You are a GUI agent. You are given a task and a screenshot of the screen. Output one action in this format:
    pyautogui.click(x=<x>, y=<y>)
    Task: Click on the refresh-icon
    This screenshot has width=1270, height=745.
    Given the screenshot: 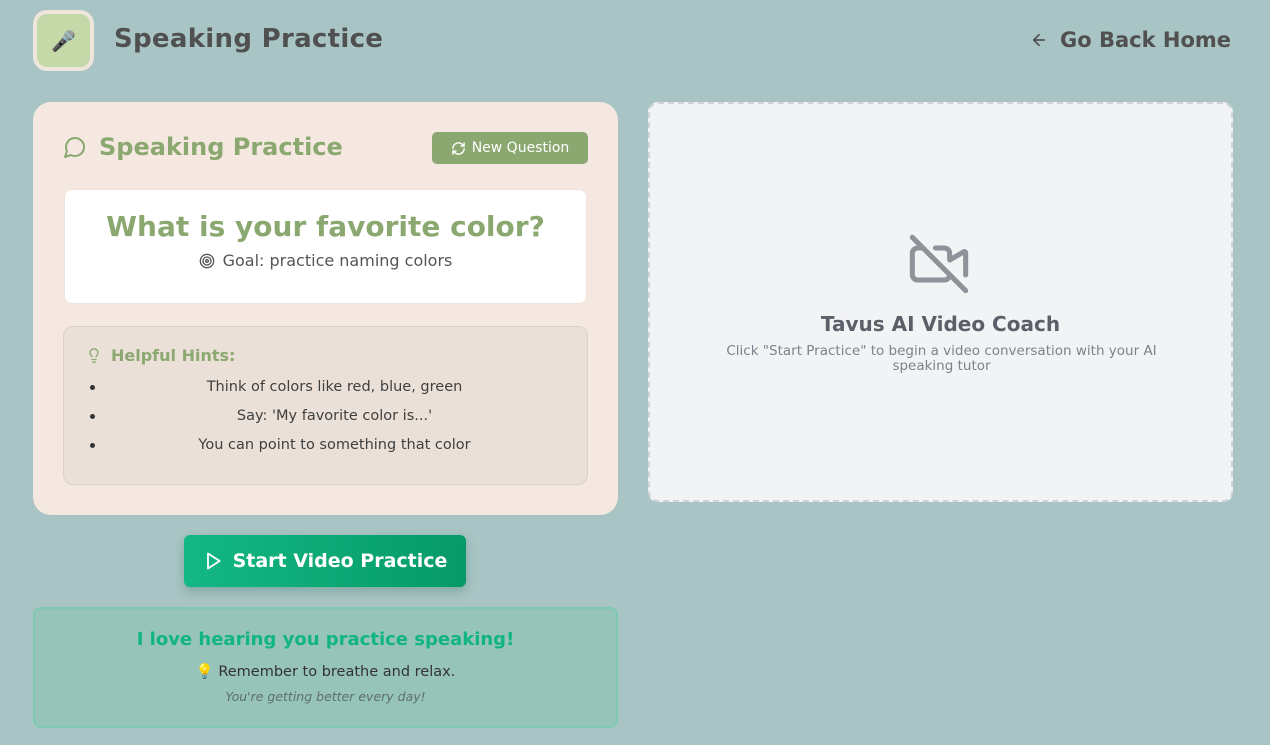 What is the action you would take?
    pyautogui.click(x=458, y=148)
    